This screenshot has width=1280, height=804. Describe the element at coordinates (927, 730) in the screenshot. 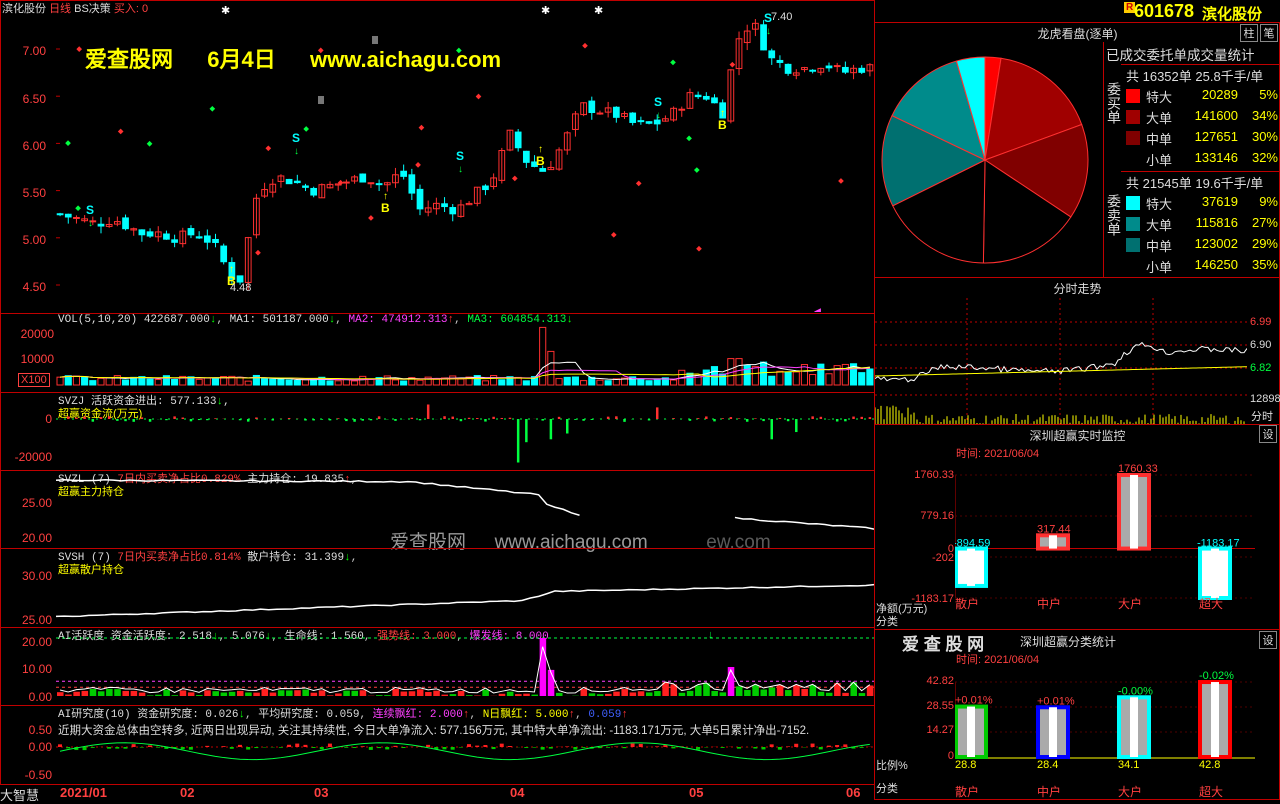

I see `classify-y-tick: 14.27` at that location.